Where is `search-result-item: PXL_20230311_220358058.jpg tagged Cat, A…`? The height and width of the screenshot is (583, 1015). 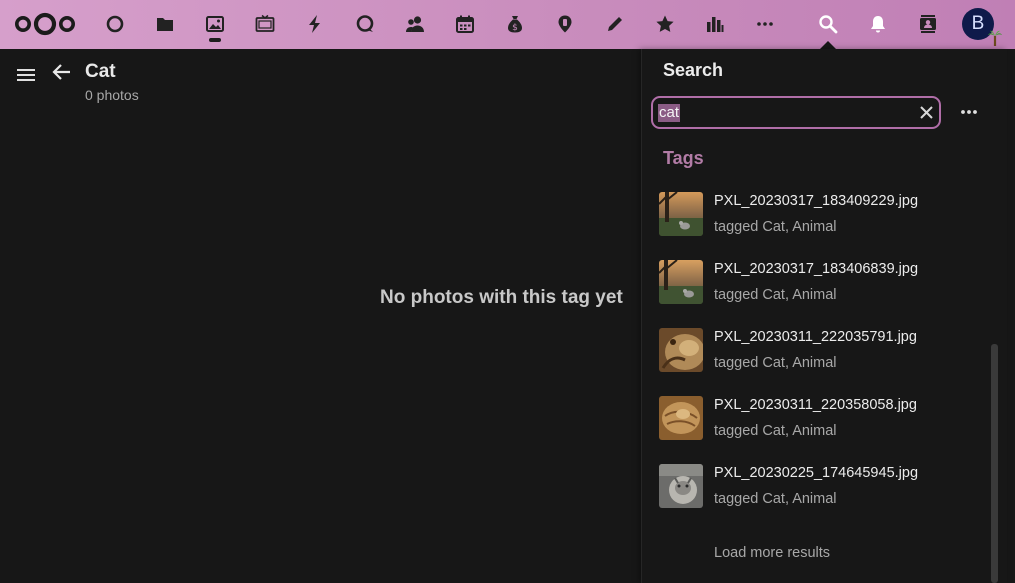 search-result-item: PXL_20230311_220358058.jpg tagged Cat, A… is located at coordinates (824, 424).